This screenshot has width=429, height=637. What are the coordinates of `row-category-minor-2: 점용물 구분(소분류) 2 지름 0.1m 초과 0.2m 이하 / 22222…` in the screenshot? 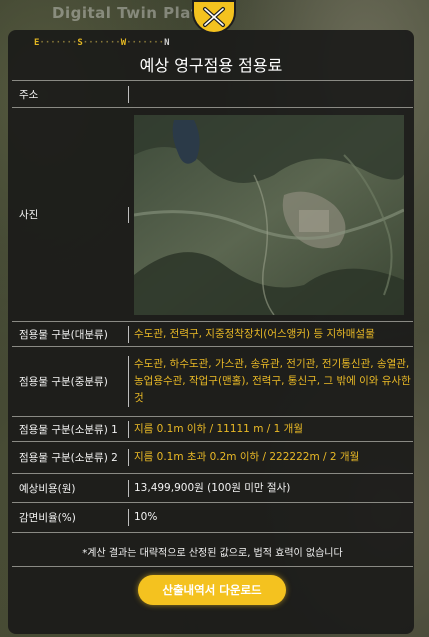 It's located at (212, 457).